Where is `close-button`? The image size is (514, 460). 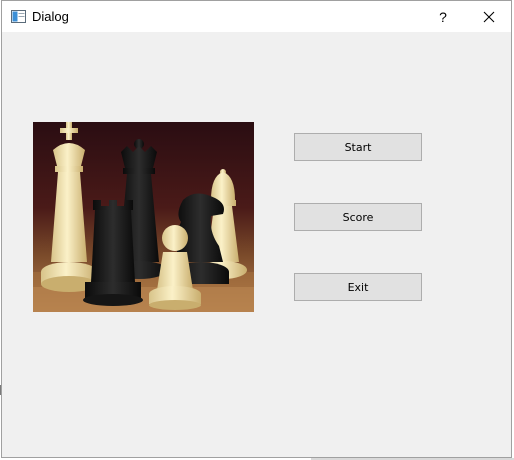 close-button is located at coordinates (489, 16).